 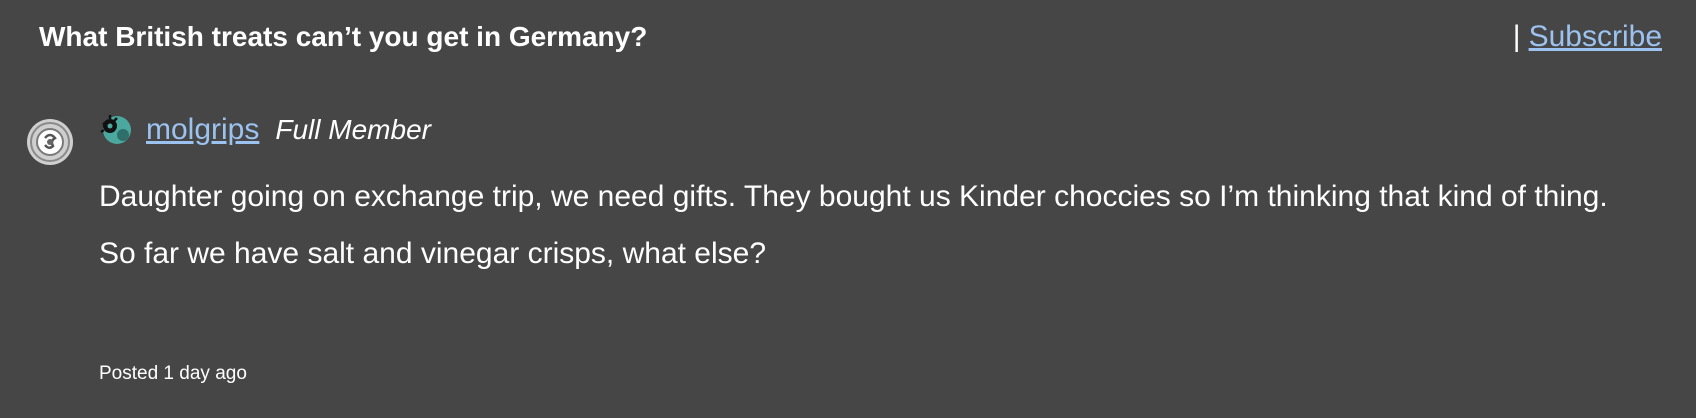 What do you see at coordinates (353, 129) in the screenshot?
I see `member-rank: Full Member` at bounding box center [353, 129].